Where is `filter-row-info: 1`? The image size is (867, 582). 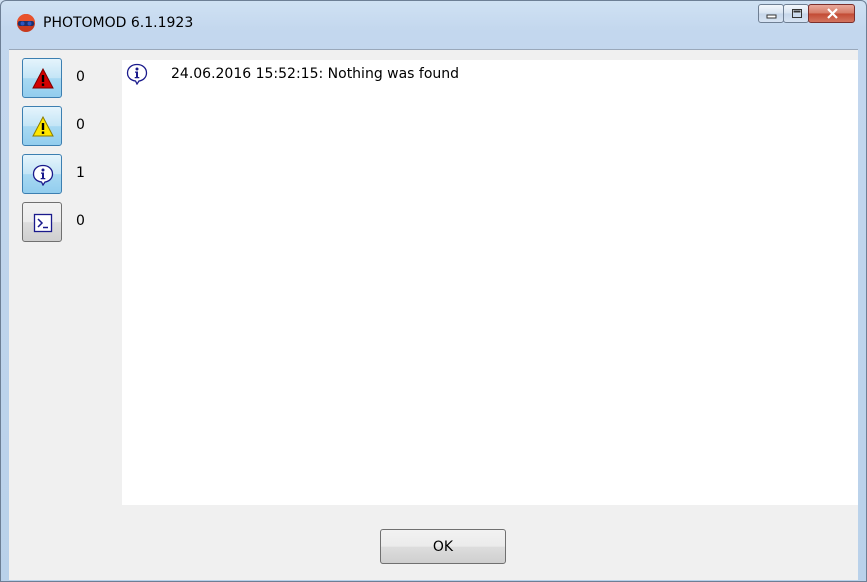
filter-row-info: 1 is located at coordinates (62, 174).